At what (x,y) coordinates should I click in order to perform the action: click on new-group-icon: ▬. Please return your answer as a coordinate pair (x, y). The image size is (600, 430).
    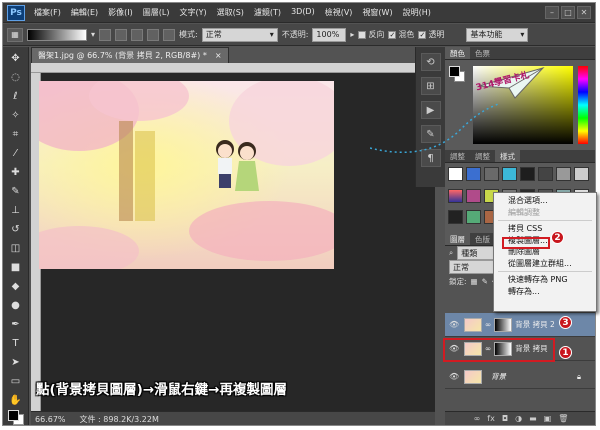
    Looking at the image, I should click on (533, 418).